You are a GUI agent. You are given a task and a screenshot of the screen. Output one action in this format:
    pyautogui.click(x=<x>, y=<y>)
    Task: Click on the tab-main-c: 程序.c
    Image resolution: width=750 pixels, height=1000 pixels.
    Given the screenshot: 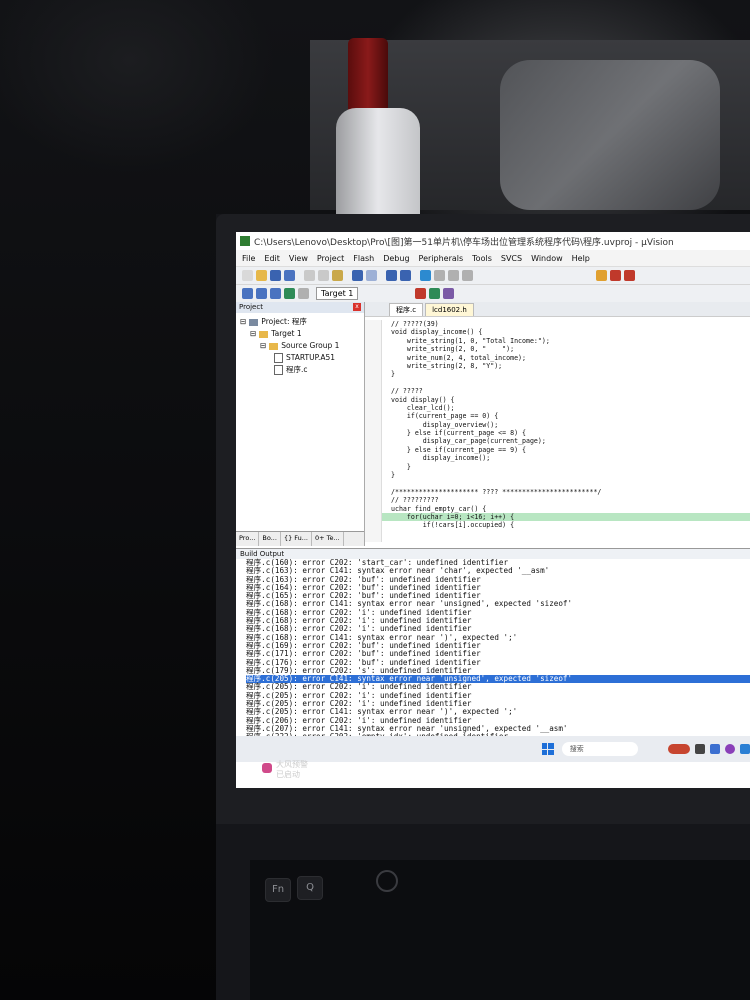 What is the action you would take?
    pyautogui.click(x=406, y=309)
    